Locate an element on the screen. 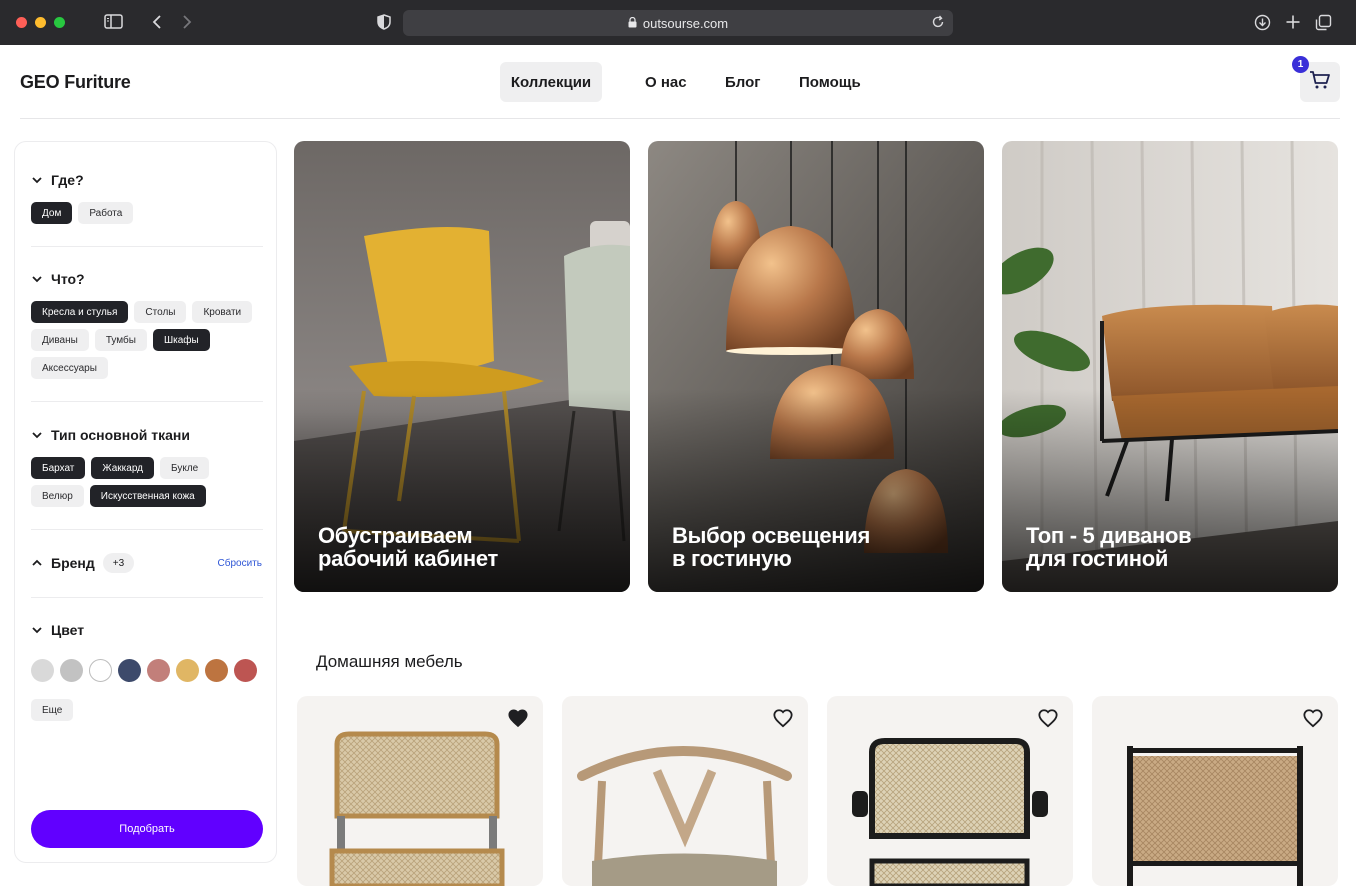 This screenshot has height=886, width=1356. section-title: Домашняя мебель is located at coordinates (389, 661).